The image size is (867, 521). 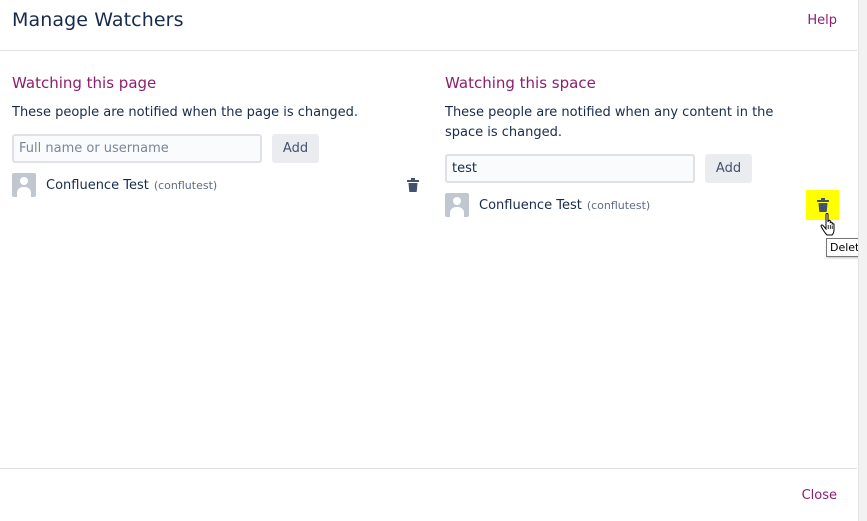 What do you see at coordinates (98, 20) in the screenshot?
I see `dialog-title: Manage Watchers` at bounding box center [98, 20].